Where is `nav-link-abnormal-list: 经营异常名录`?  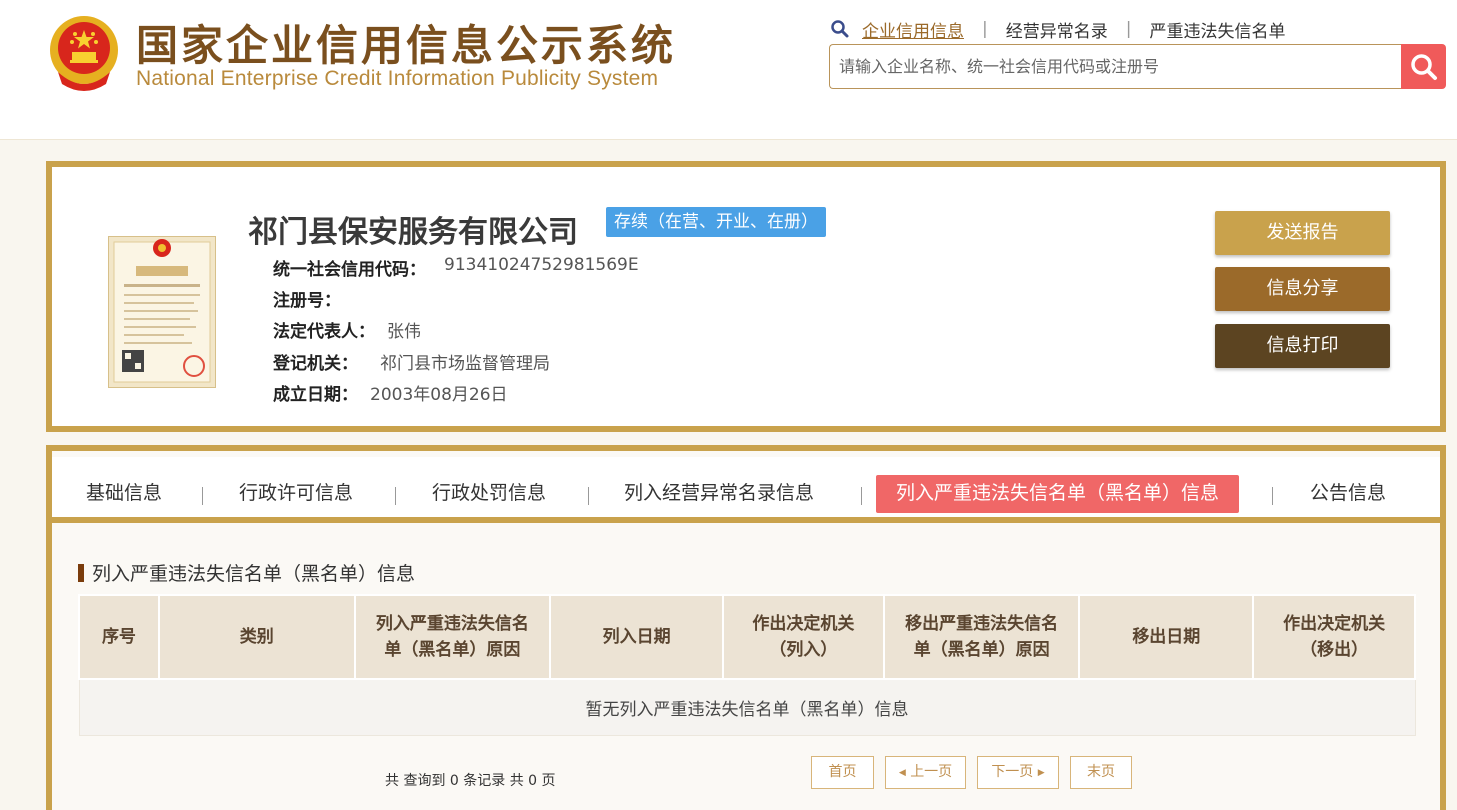
nav-link-abnormal-list: 经营异常名录 is located at coordinates (1057, 29).